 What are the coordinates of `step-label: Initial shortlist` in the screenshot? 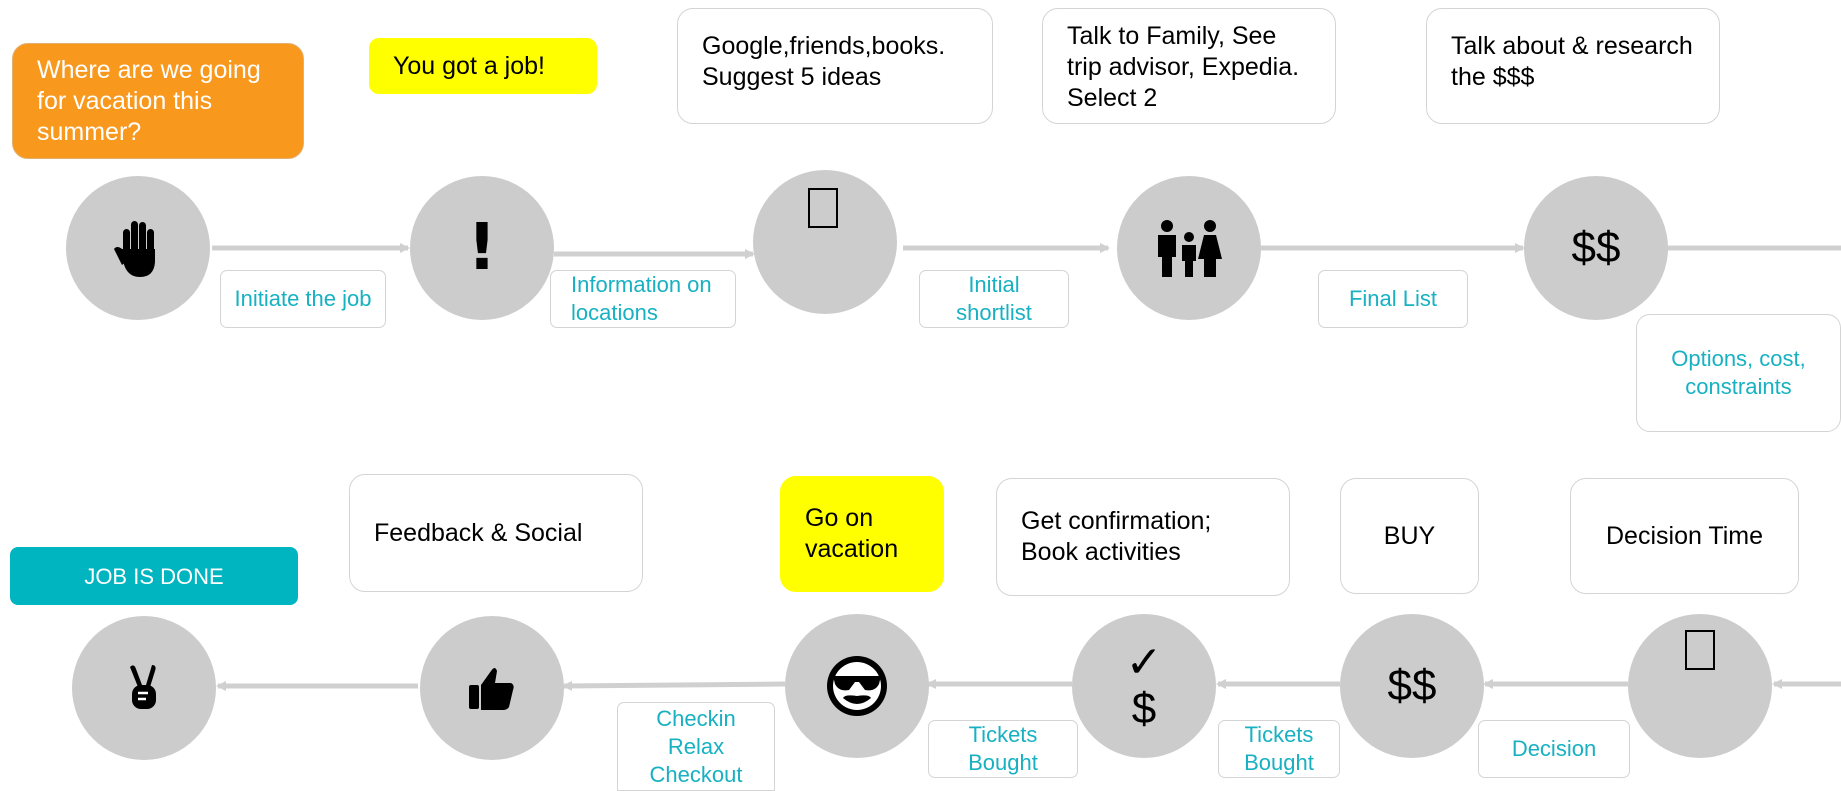 It's located at (994, 299).